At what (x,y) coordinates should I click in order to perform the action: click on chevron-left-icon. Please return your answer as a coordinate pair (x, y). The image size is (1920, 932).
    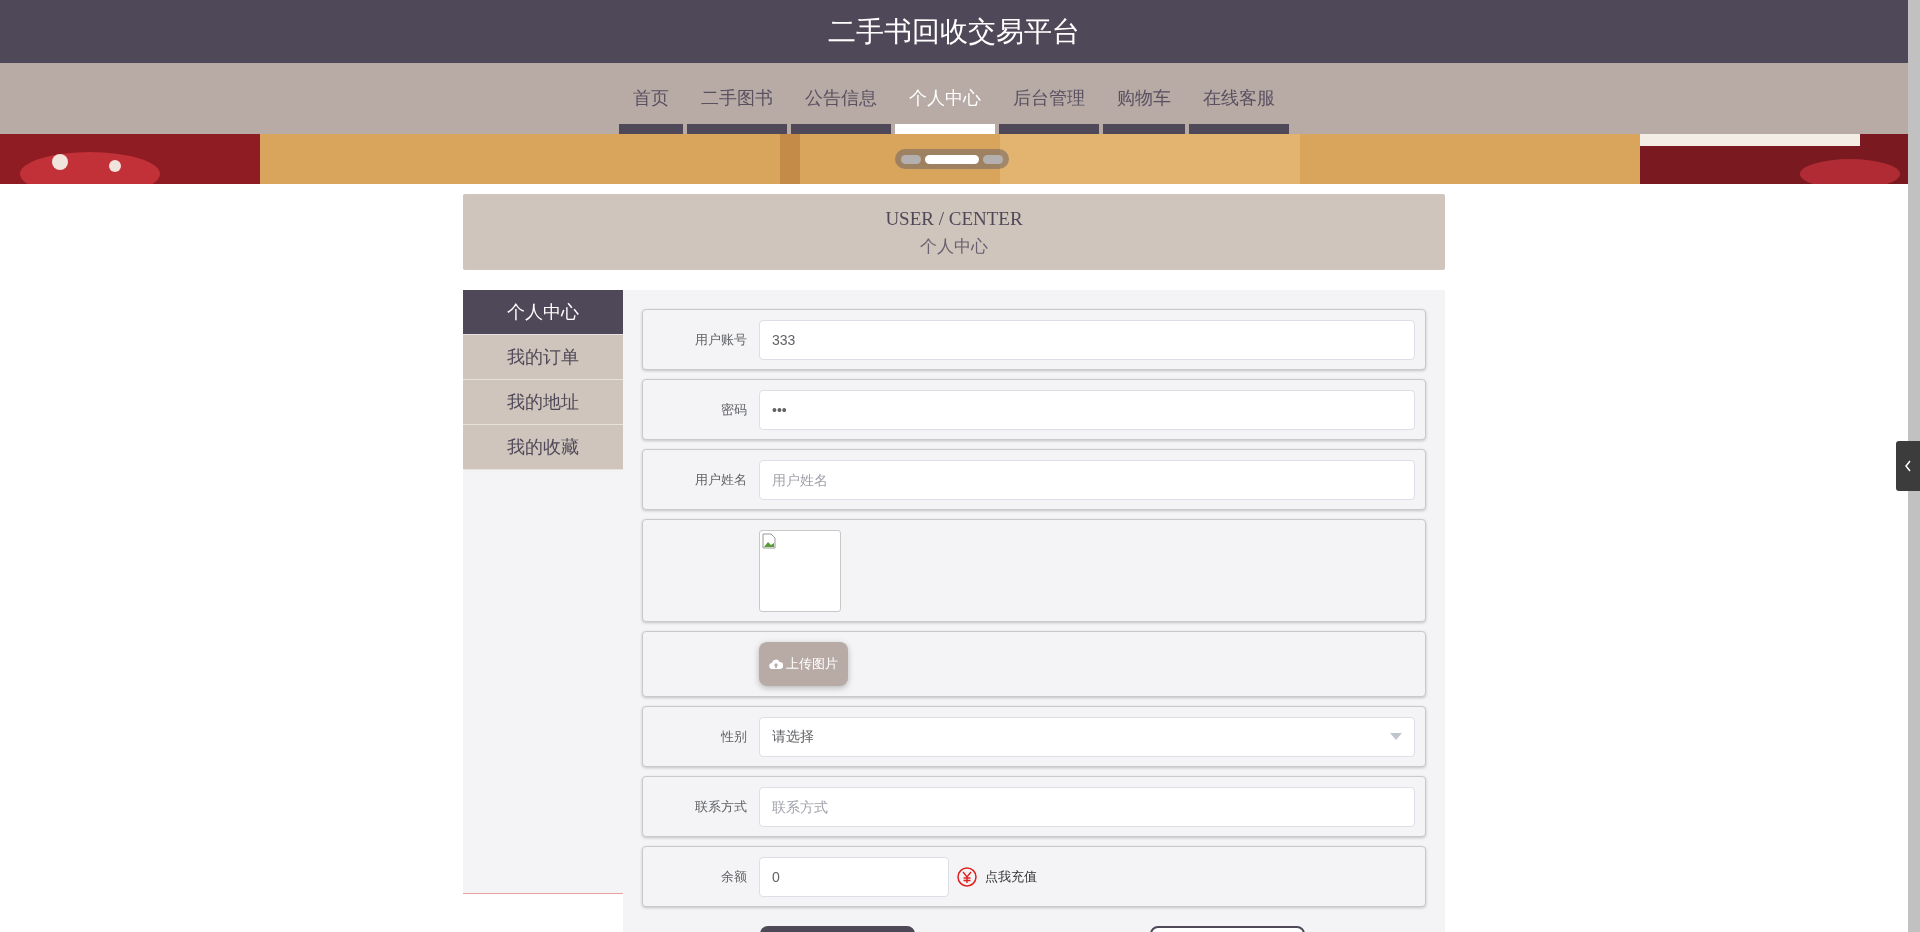
    Looking at the image, I should click on (1908, 466).